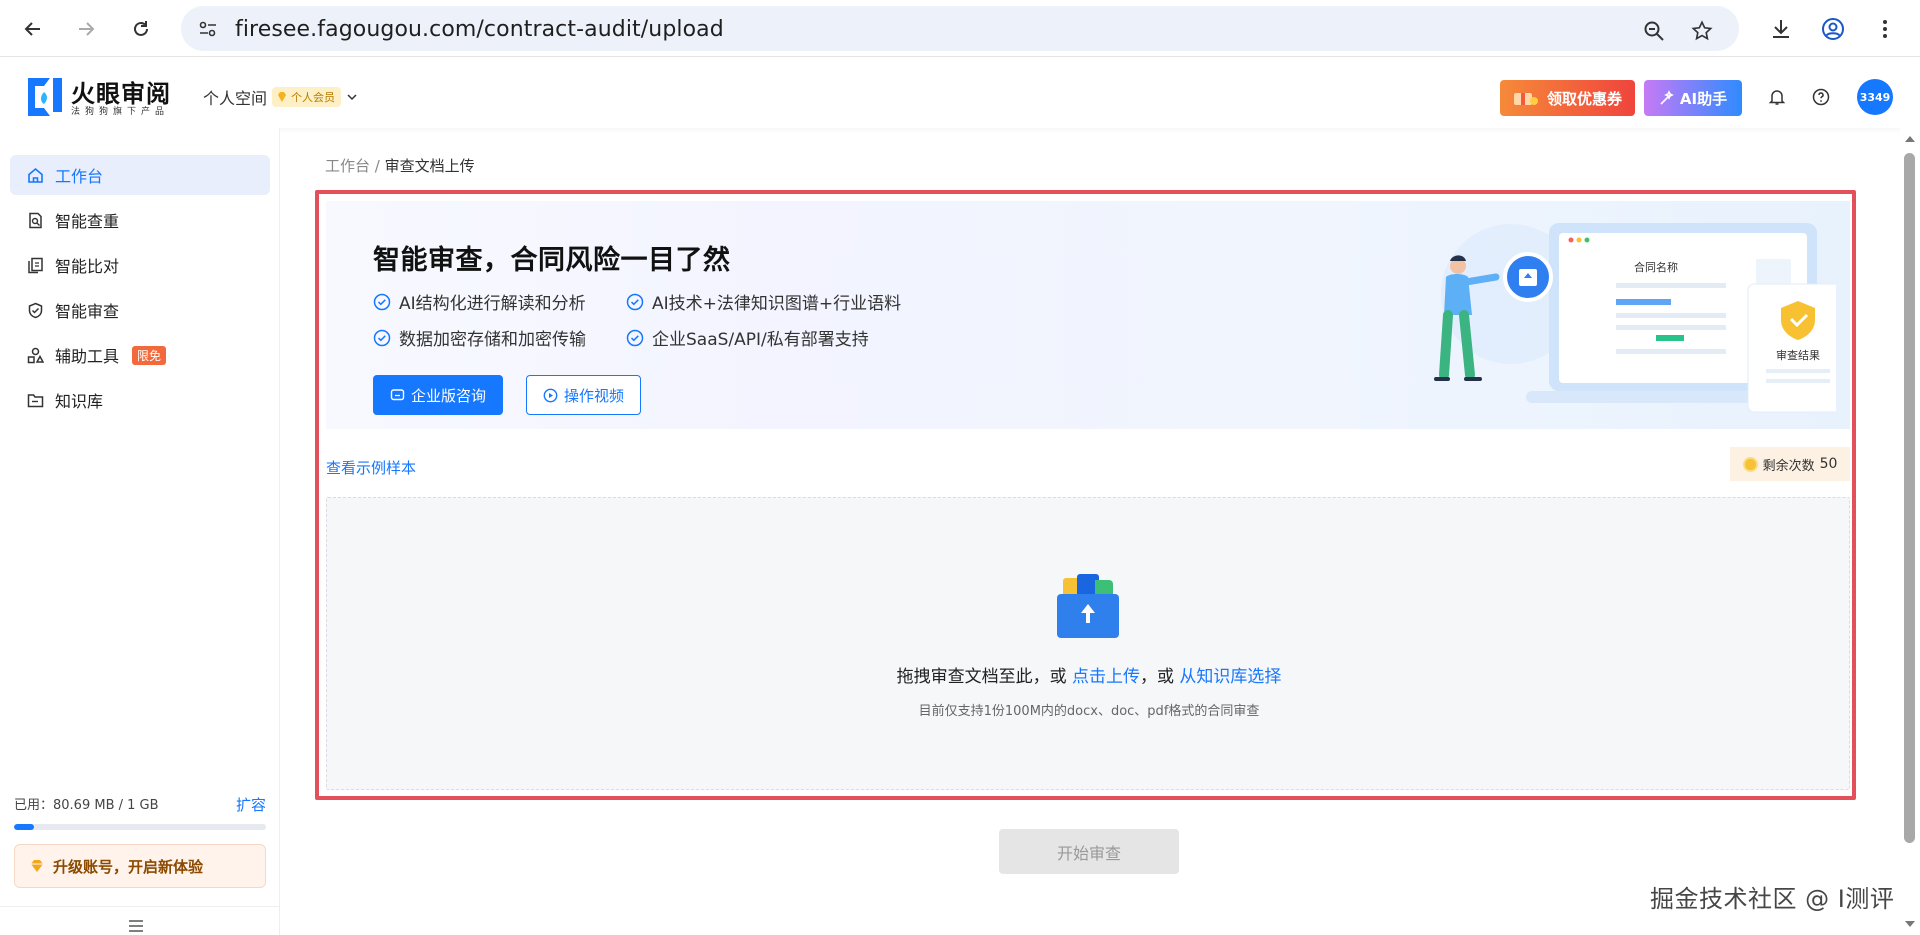 The height and width of the screenshot is (935, 1920). Describe the element at coordinates (208, 29) in the screenshot. I see `site-settings-icon` at that location.